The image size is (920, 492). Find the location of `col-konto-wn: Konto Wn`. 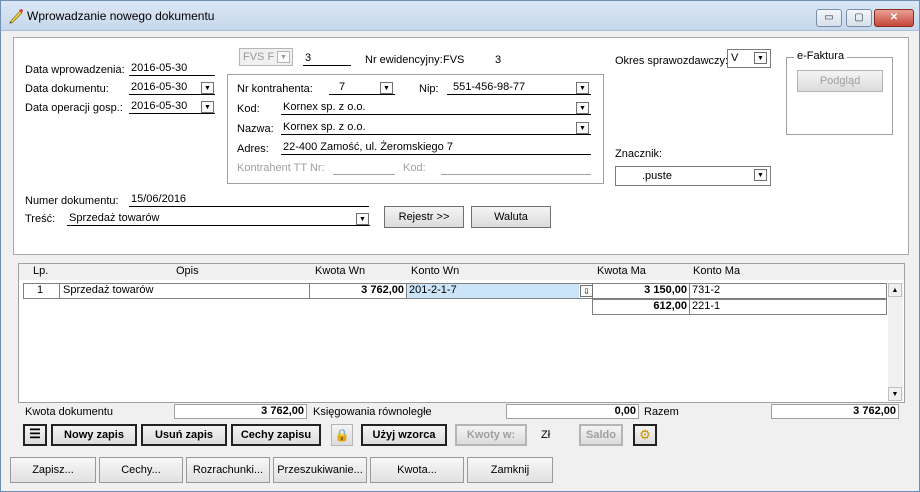

col-konto-wn: Konto Wn is located at coordinates (435, 271).